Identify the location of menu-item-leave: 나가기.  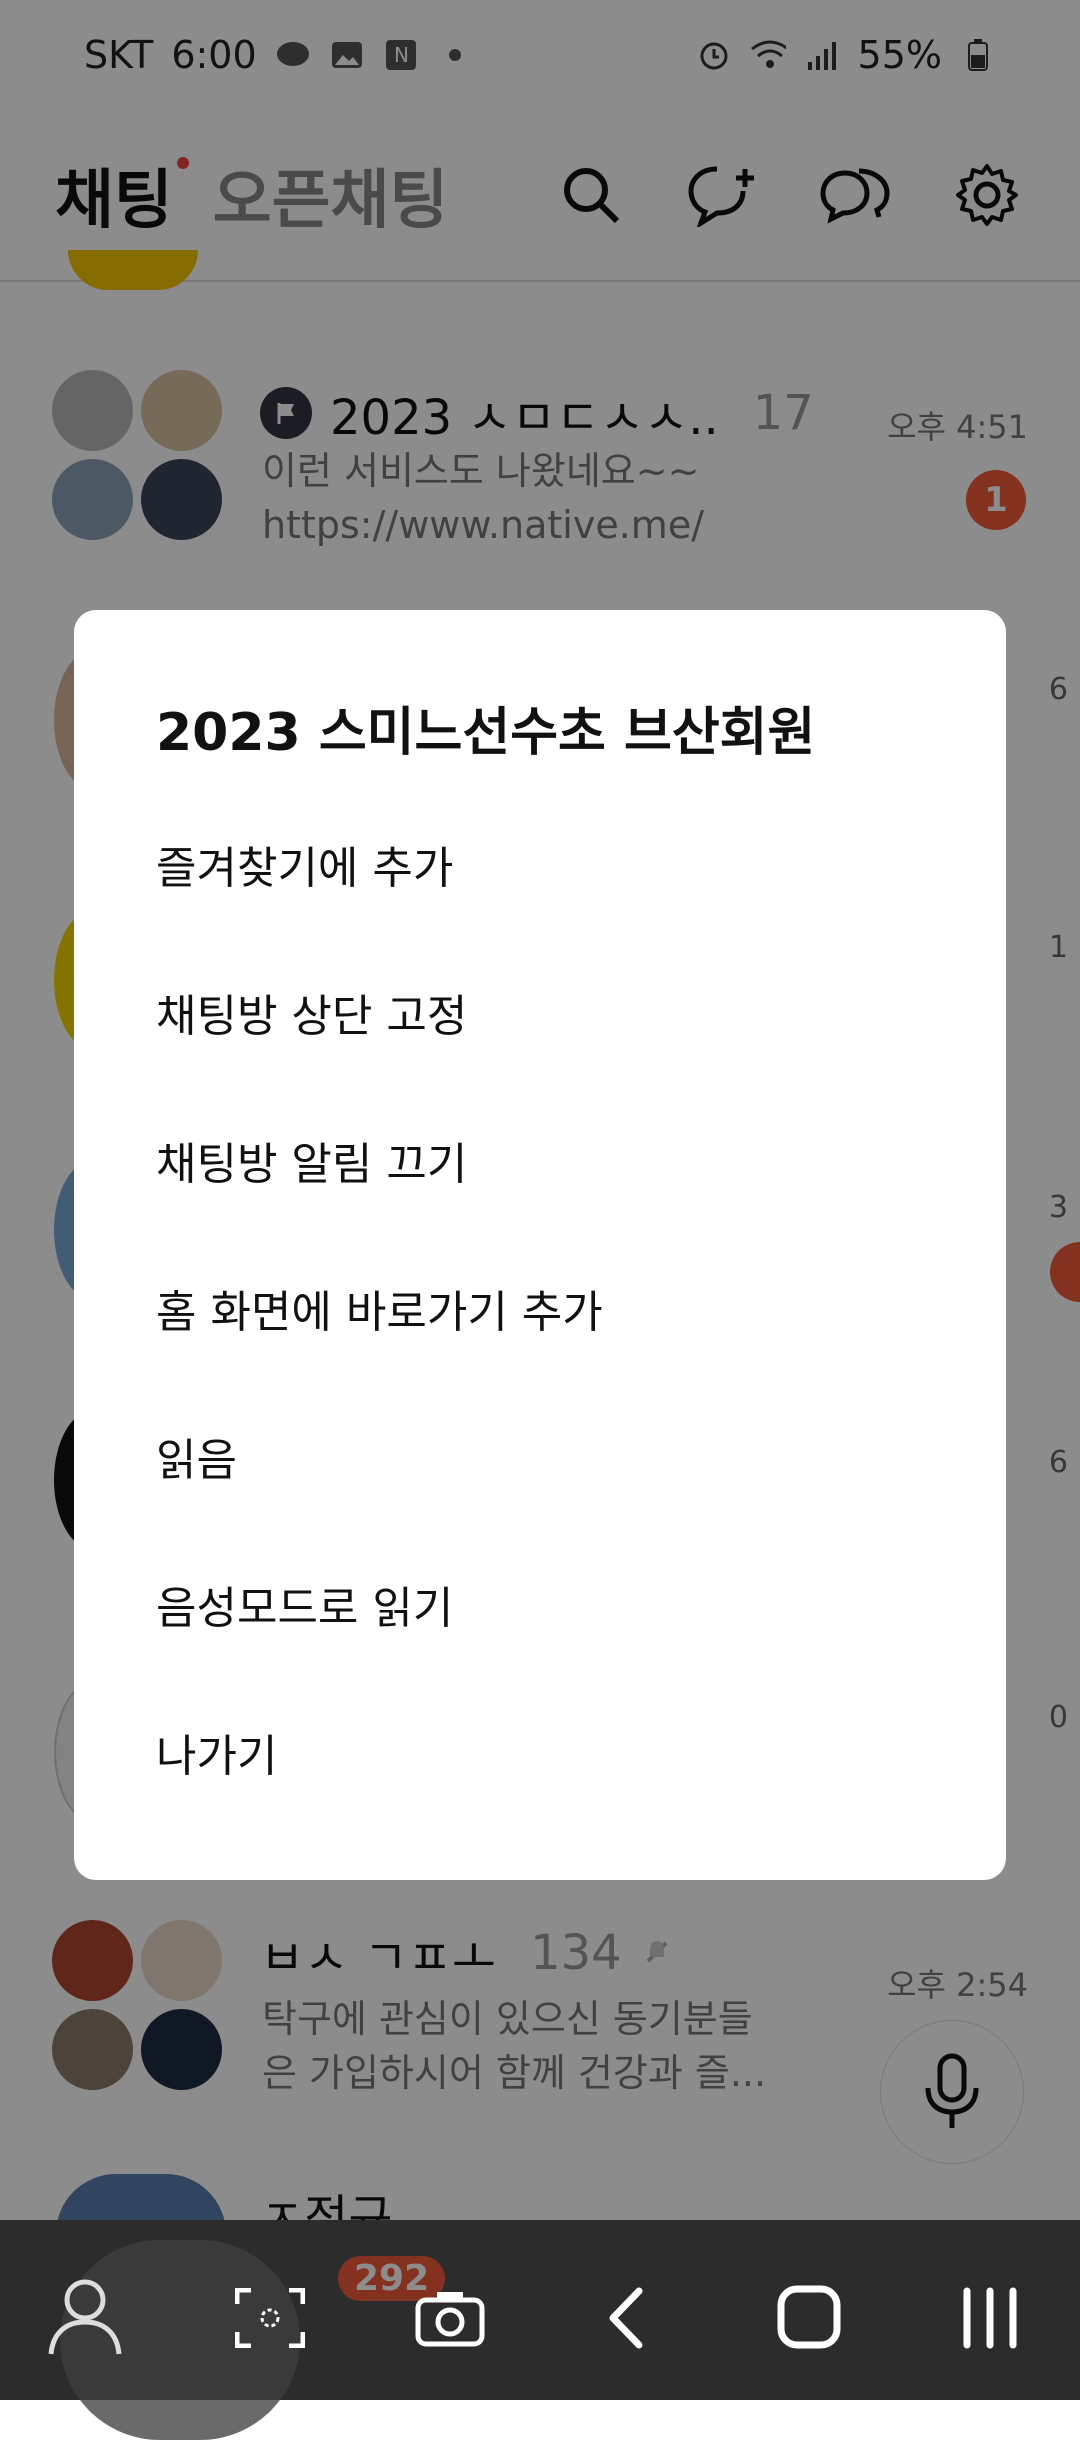
(540, 1752).